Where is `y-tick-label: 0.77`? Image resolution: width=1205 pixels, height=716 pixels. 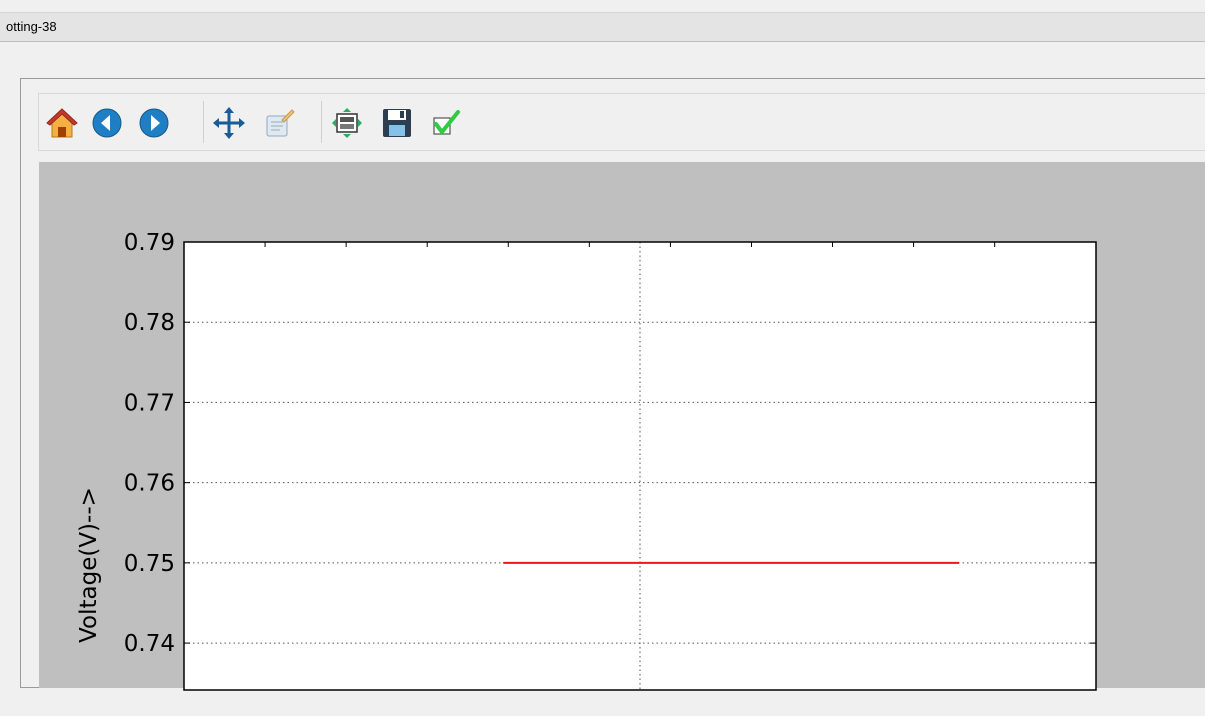 y-tick-label: 0.77 is located at coordinates (149, 403).